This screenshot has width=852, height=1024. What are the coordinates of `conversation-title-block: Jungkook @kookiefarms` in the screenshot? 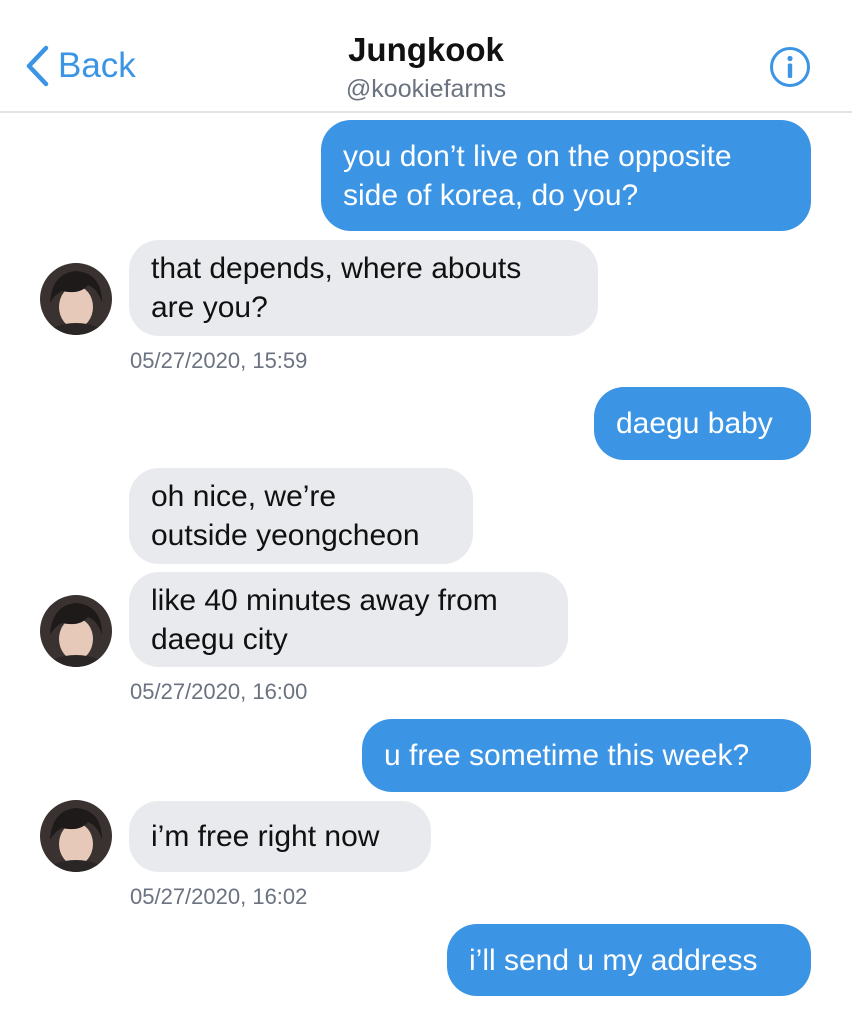 It's located at (426, 68).